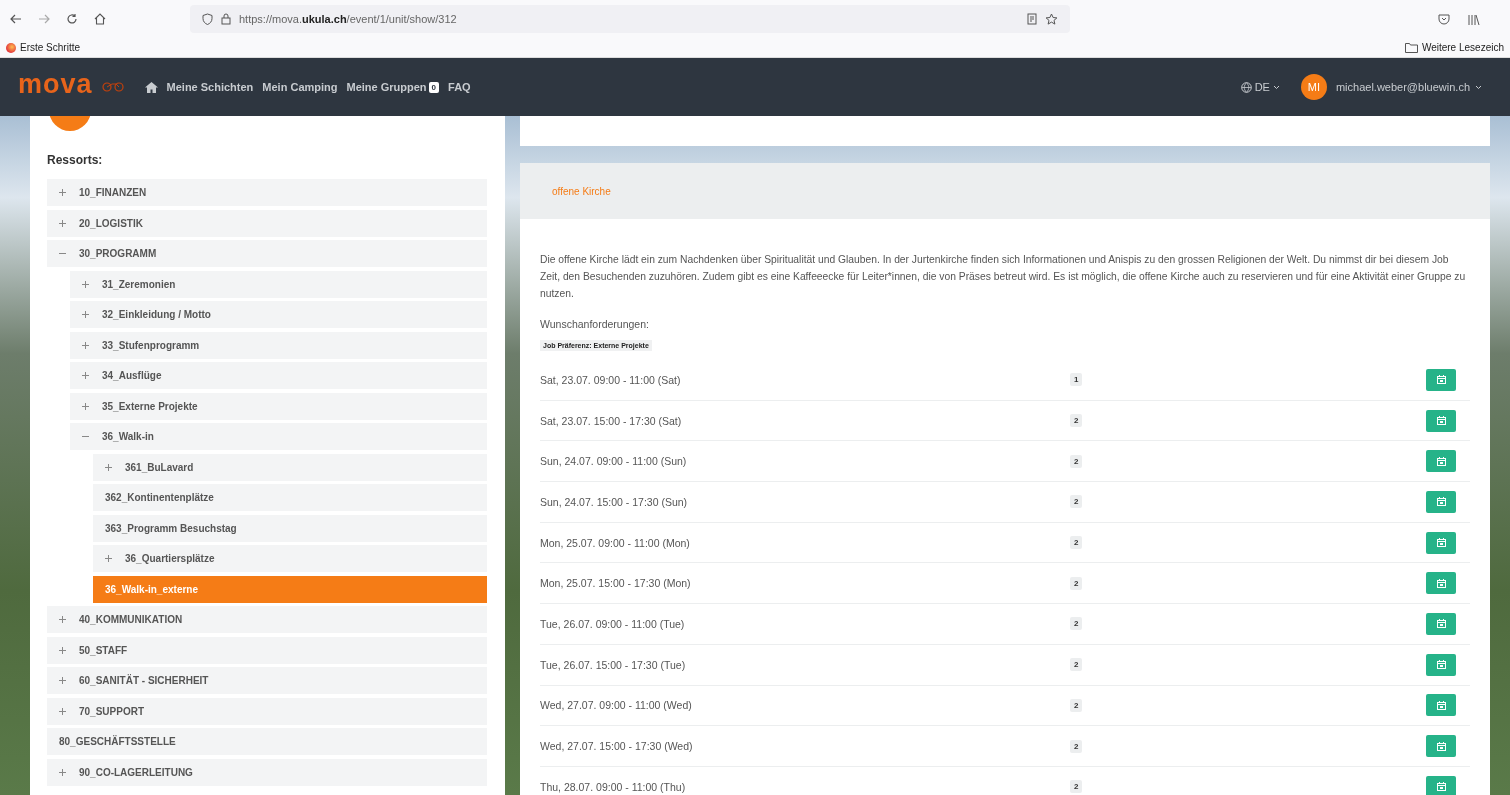 The image size is (1510, 795). What do you see at coordinates (267, 772) in the screenshot?
I see `tree-item: 90_CO-LAGERLEITUNG` at bounding box center [267, 772].